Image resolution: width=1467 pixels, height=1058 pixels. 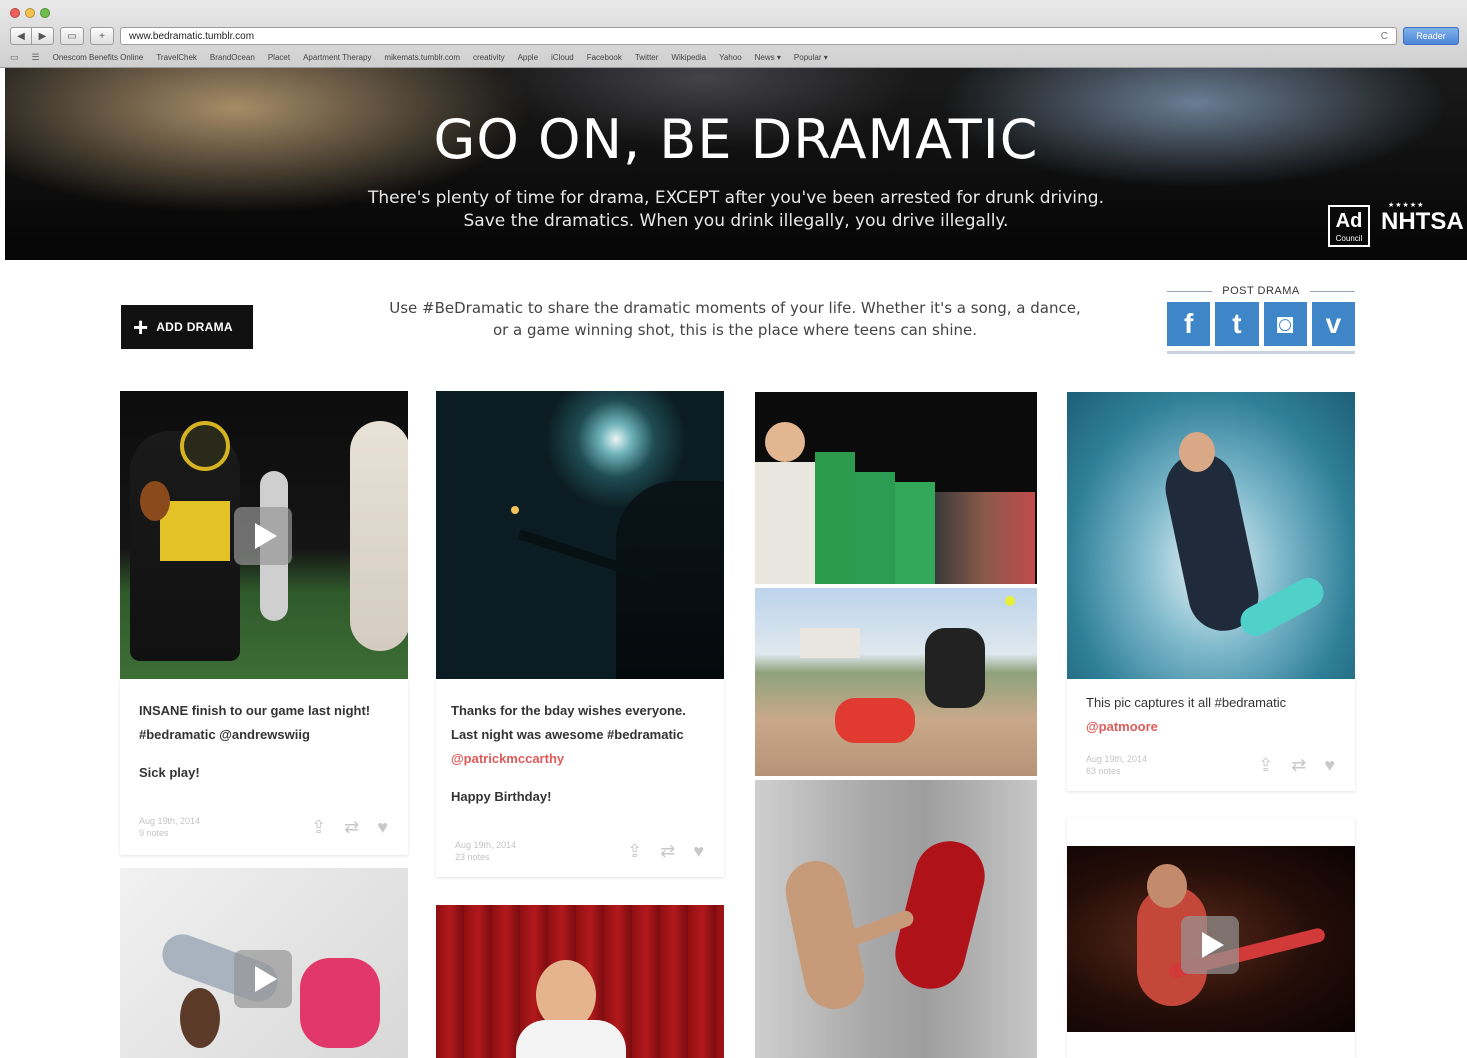 I want to click on football-video-thumbnail, so click(x=264, y=535).